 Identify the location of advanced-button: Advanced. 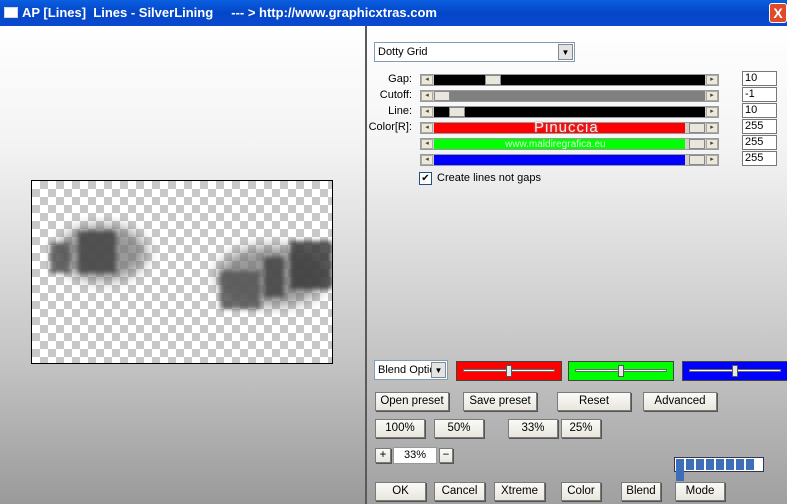
(680, 401).